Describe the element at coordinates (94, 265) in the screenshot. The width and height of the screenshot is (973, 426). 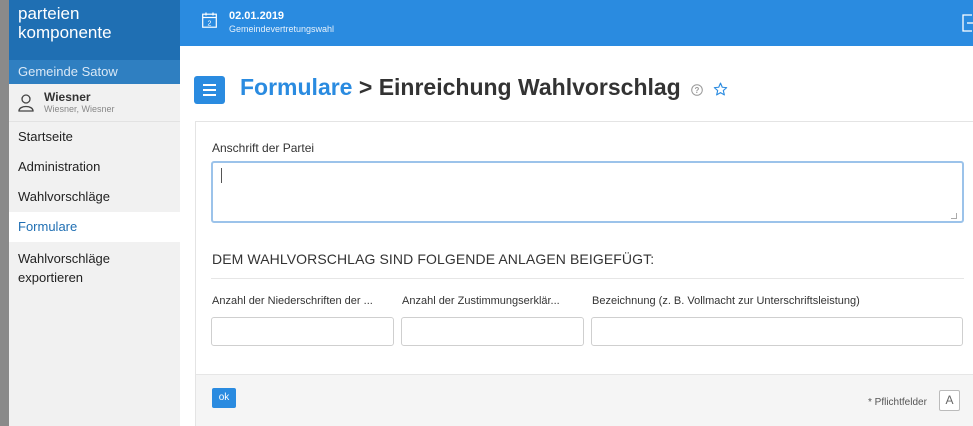
I see `sidebar-item-wahlvorschlaege-exportieren: Wahlvorschläge exportieren` at that location.